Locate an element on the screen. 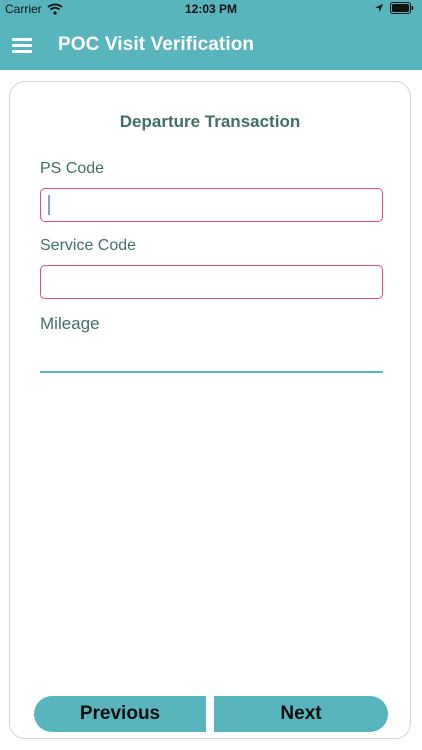 The image size is (422, 750). previous-button: Previous is located at coordinates (120, 714).